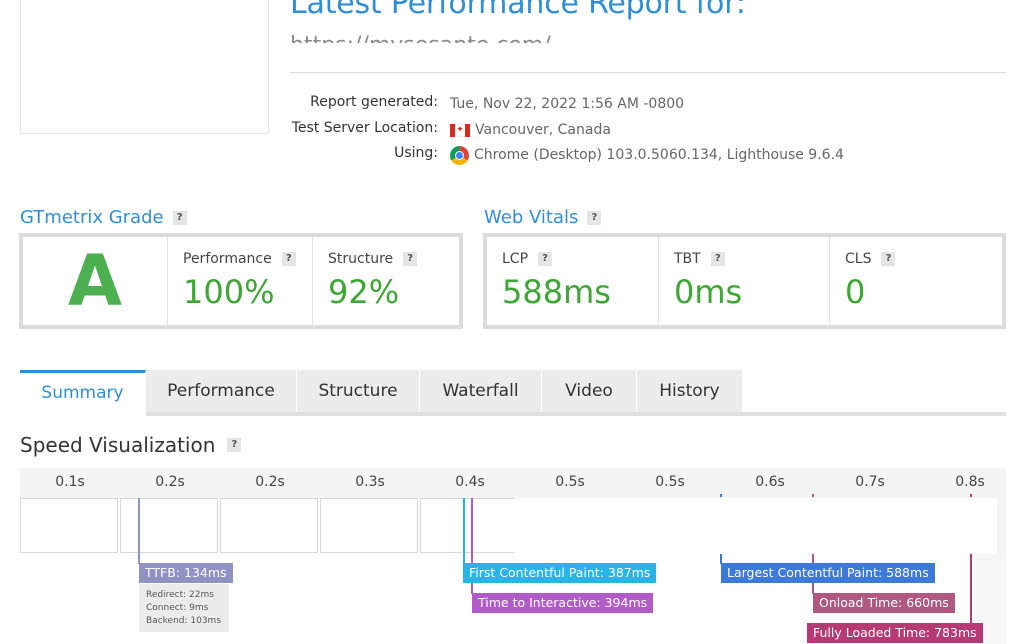 The image size is (1013, 644). What do you see at coordinates (227, 259) in the screenshot?
I see `performance-label: Performance` at bounding box center [227, 259].